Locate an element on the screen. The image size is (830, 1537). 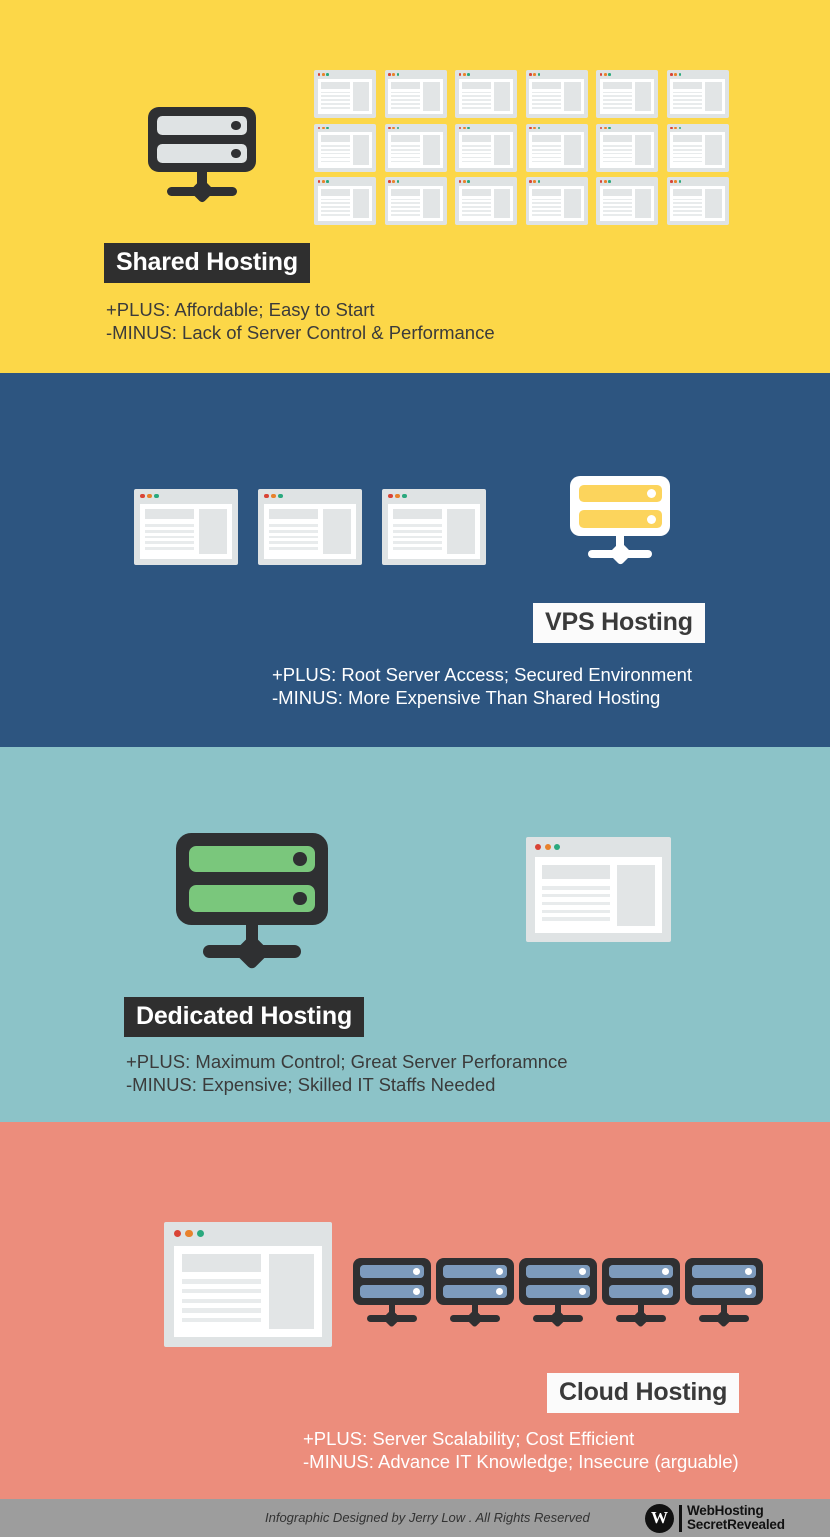
server-icon-vps is located at coordinates (620, 521).